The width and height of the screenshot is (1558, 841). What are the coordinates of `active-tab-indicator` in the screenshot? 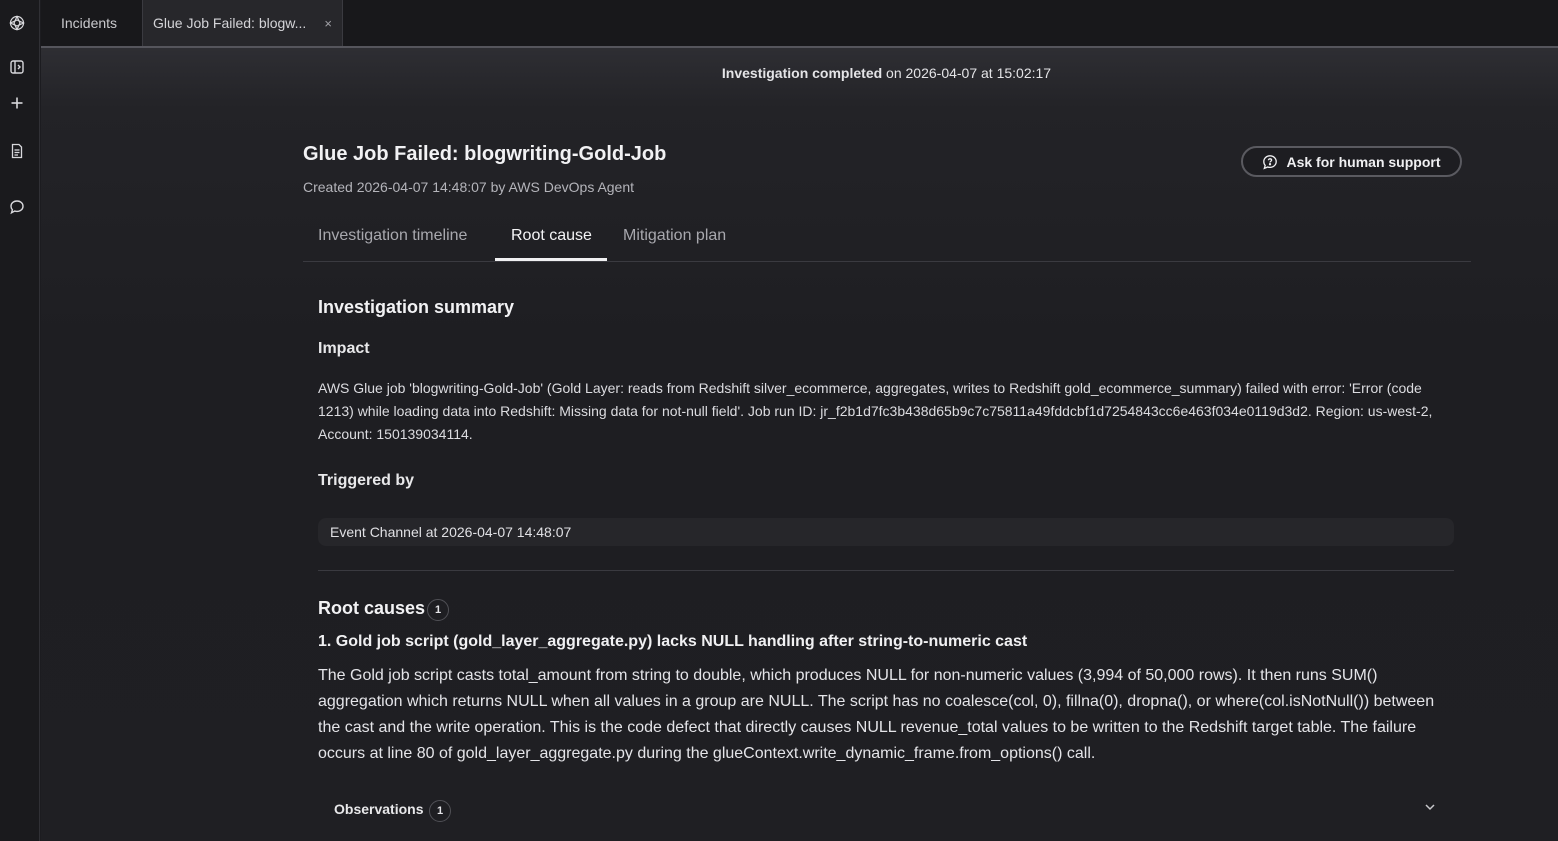 It's located at (551, 259).